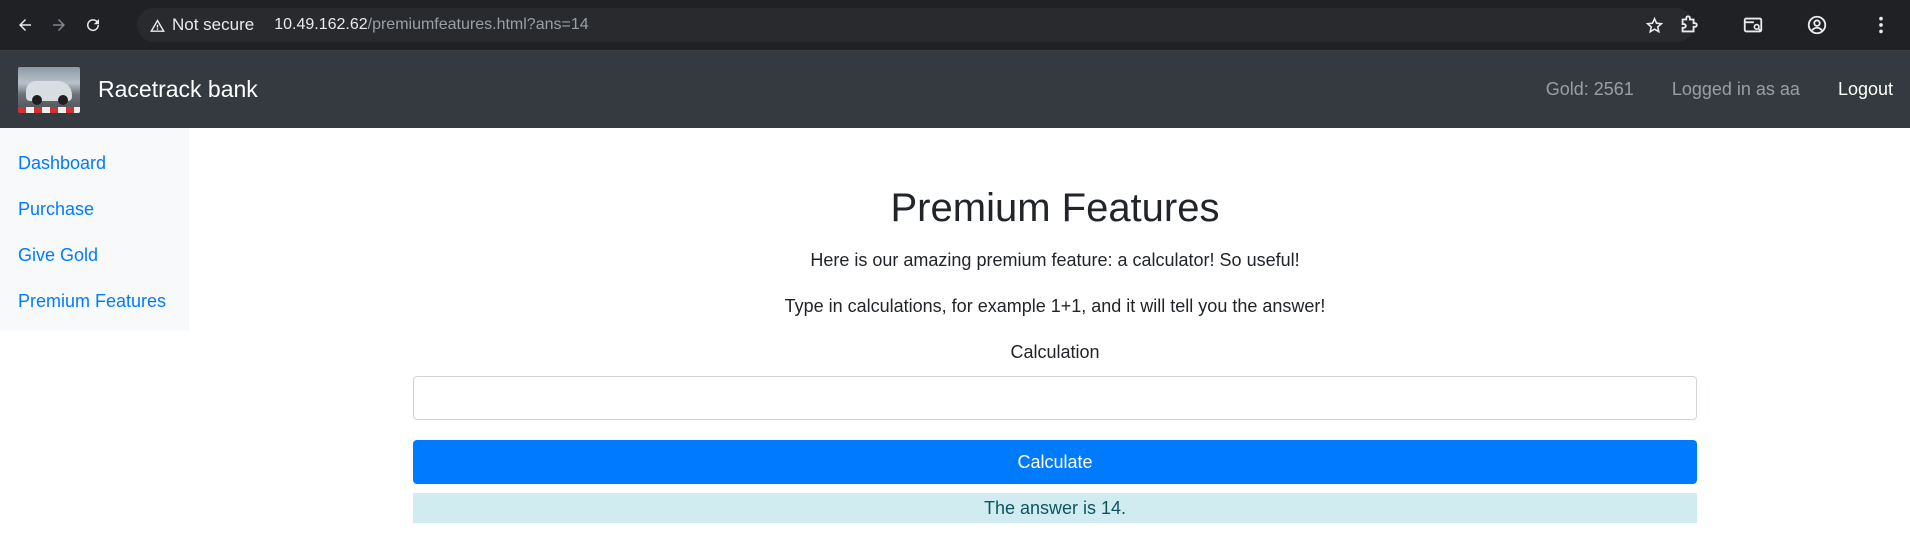  I want to click on calculation-input, so click(1055, 398).